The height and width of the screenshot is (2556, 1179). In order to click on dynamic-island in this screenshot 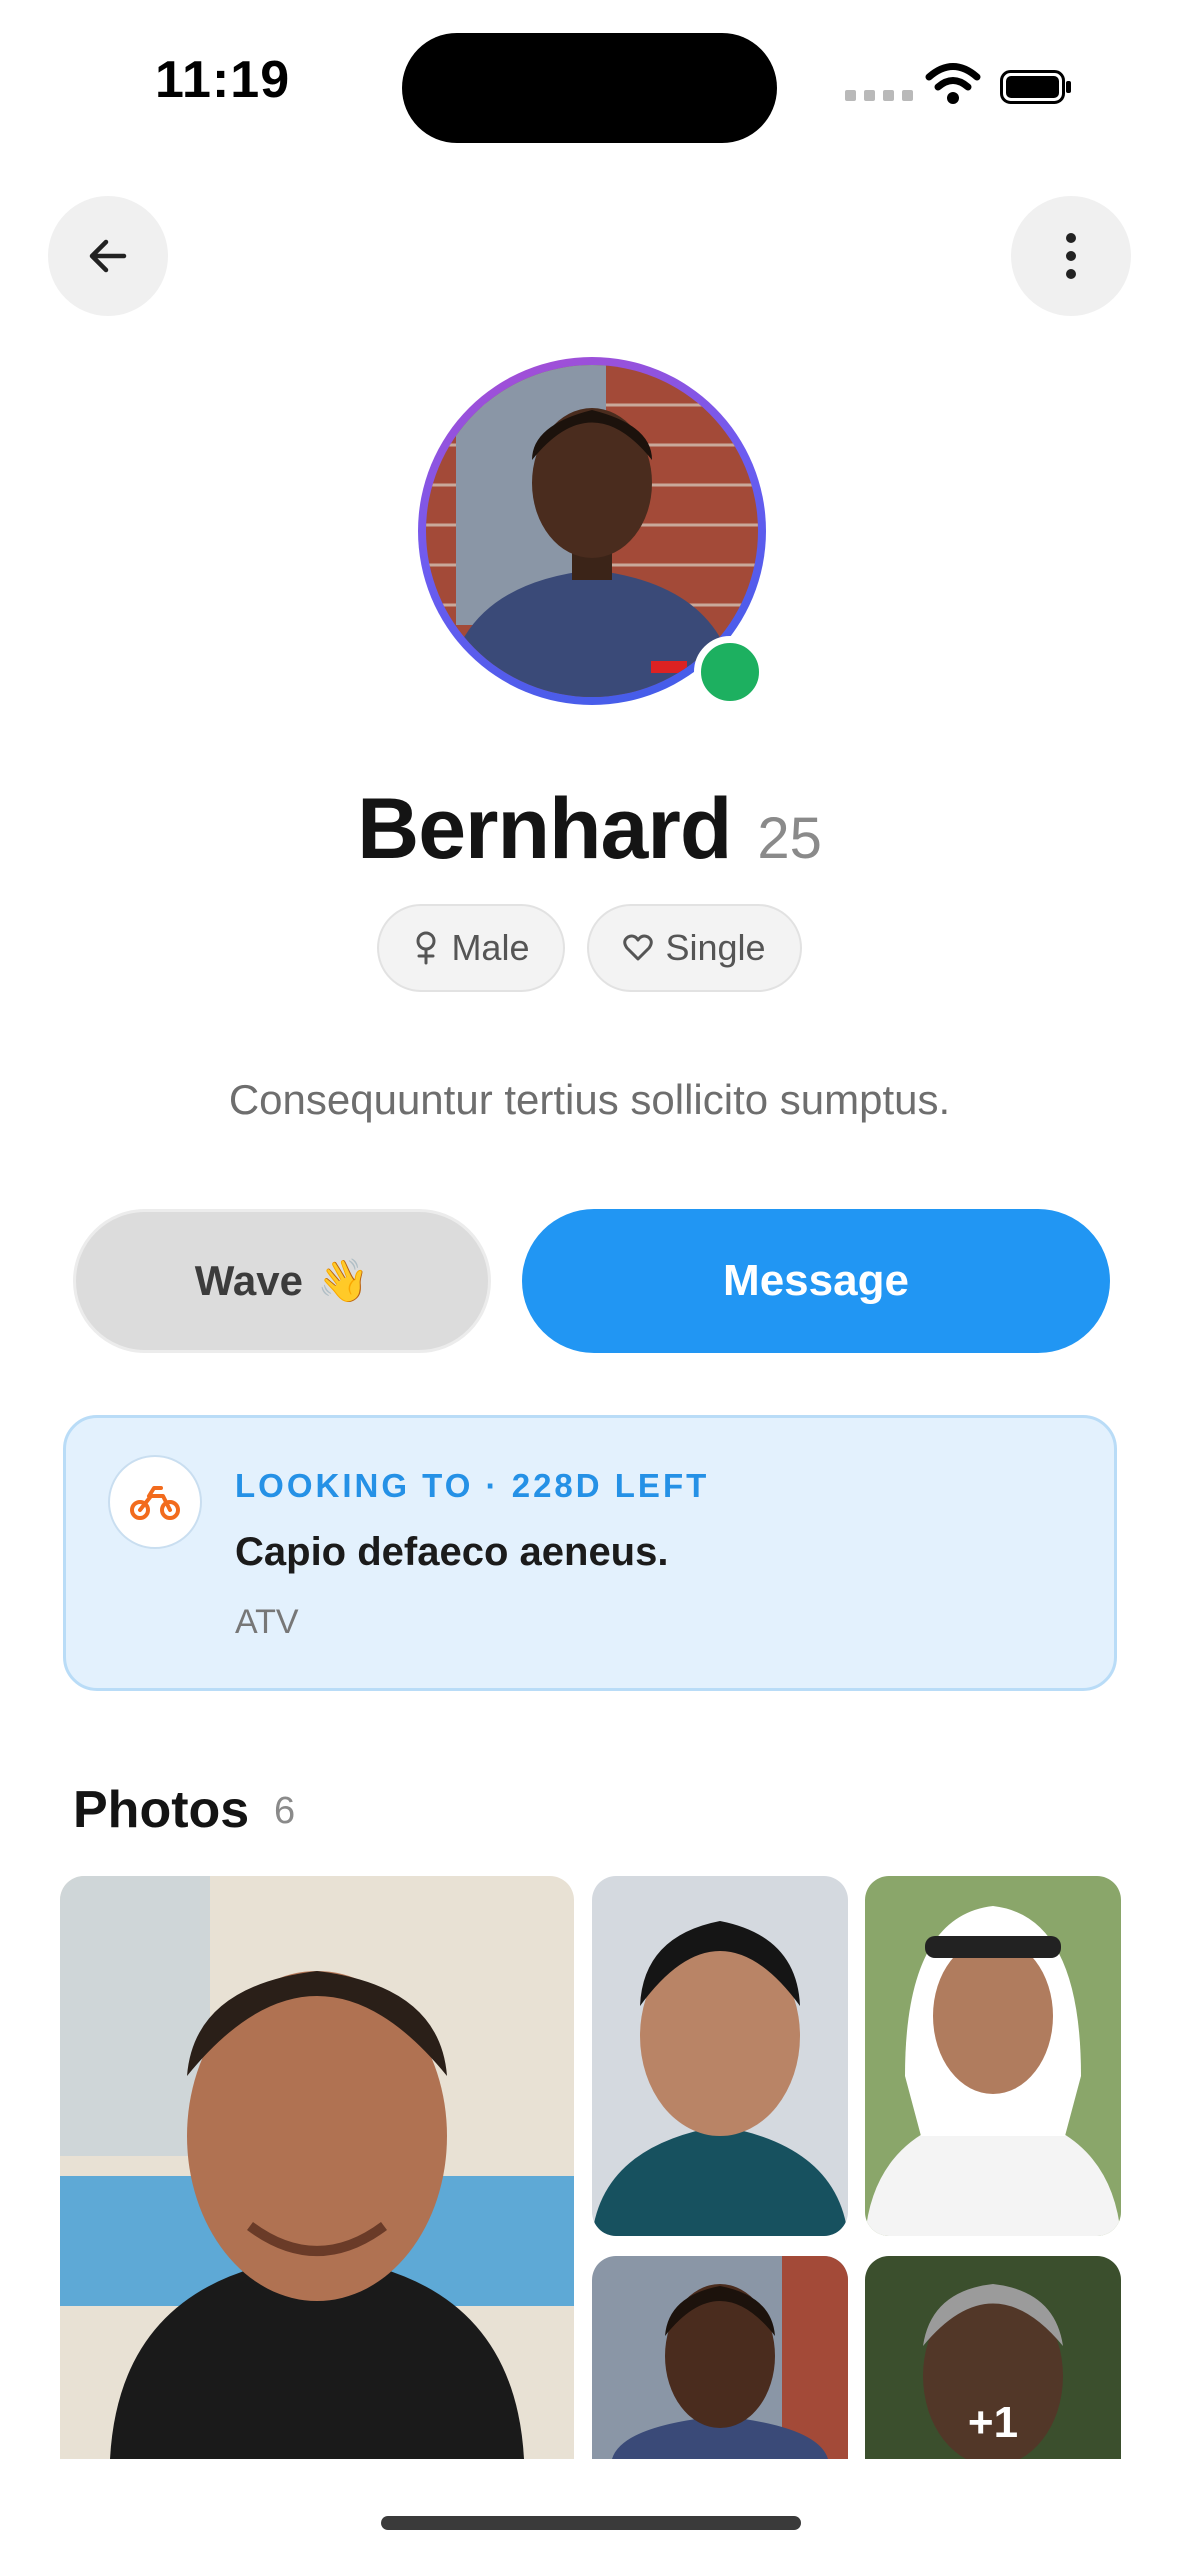, I will do `click(589, 88)`.